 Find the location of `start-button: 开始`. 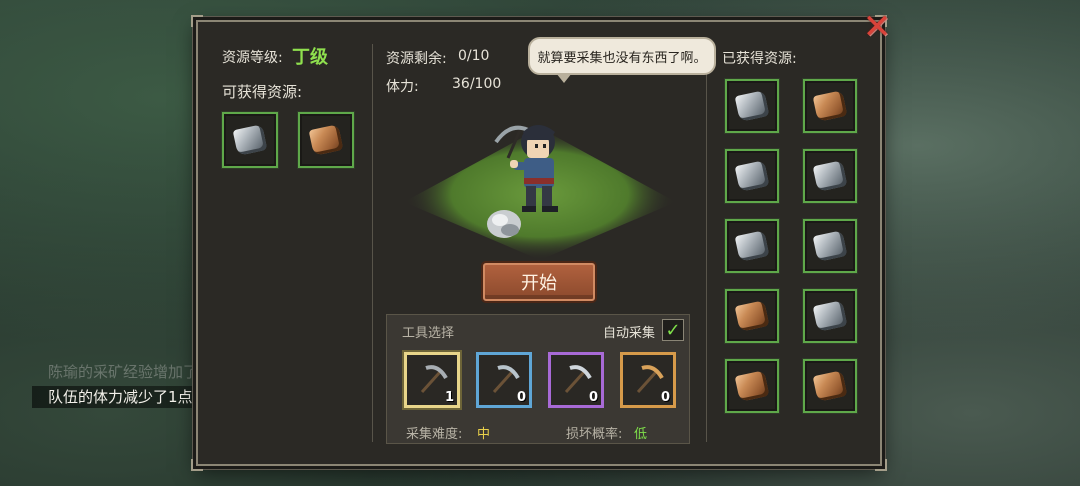

start-button: 开始 is located at coordinates (539, 282).